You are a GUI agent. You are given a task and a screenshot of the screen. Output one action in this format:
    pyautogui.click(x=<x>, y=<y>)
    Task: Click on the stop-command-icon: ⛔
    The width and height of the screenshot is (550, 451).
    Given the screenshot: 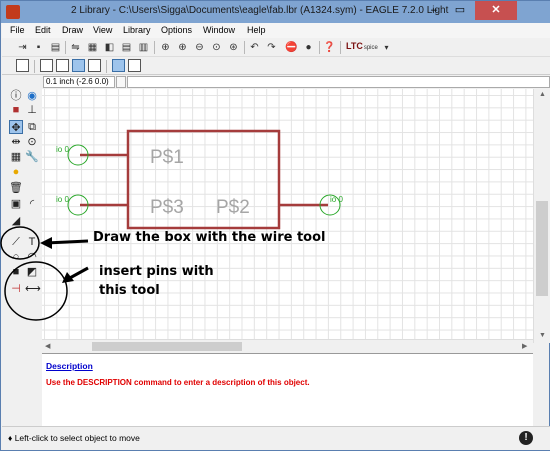 What is the action you would take?
    pyautogui.click(x=291, y=47)
    